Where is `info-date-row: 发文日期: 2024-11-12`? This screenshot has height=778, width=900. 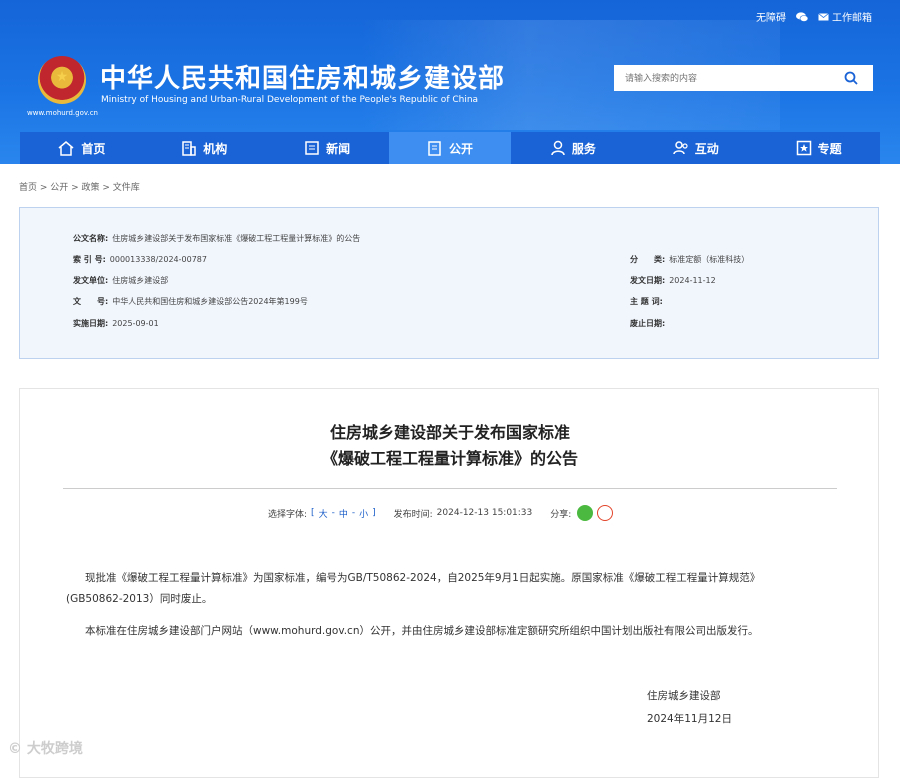
info-date-row: 发文日期: 2024-11-12 is located at coordinates (673, 280).